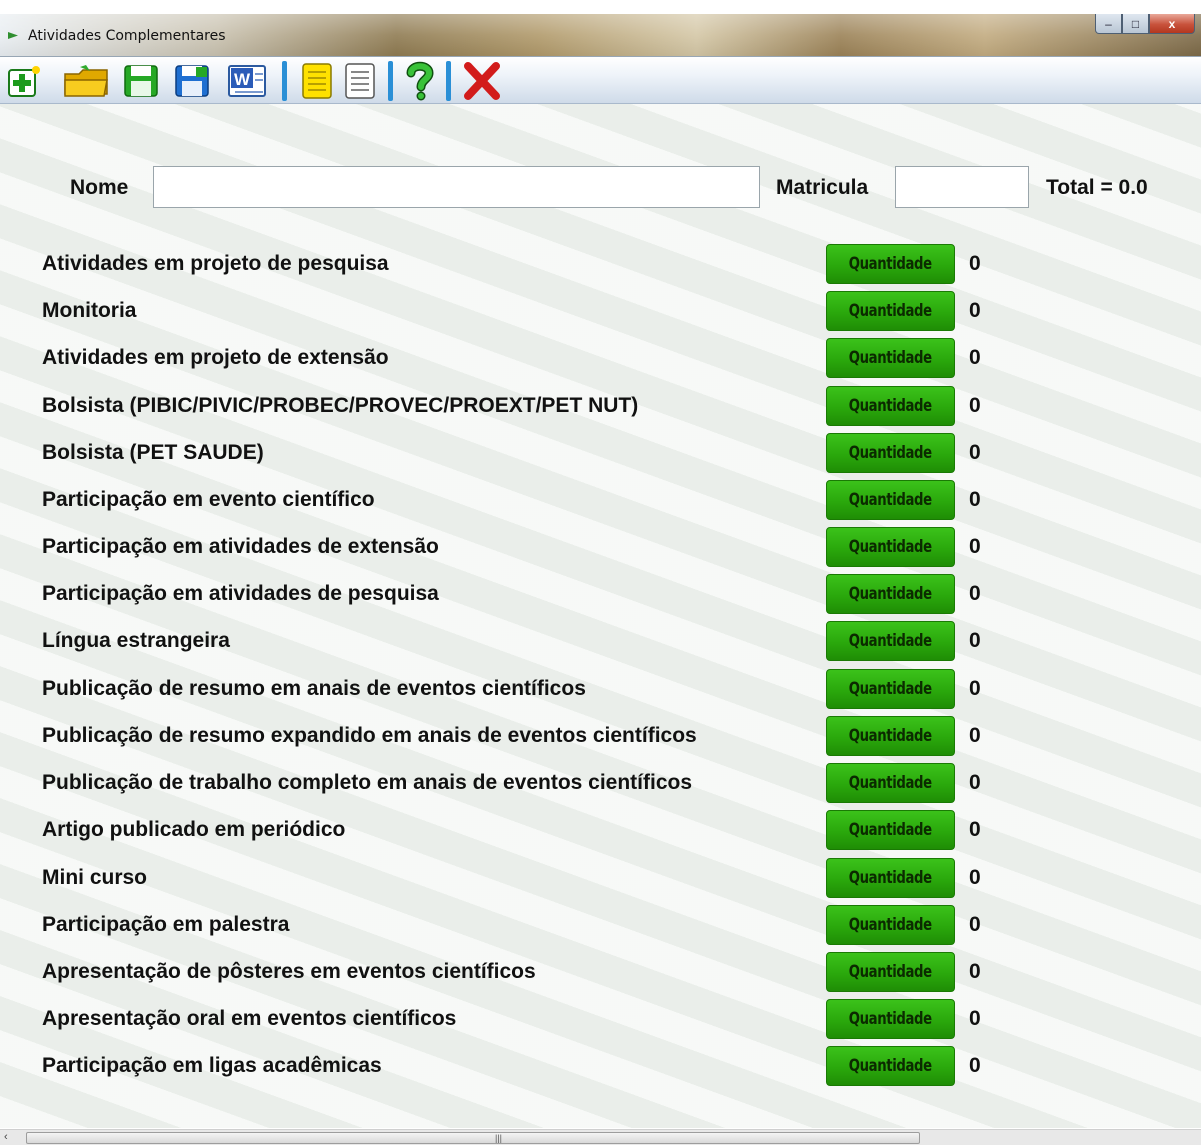  I want to click on save-green-icon, so click(141, 81).